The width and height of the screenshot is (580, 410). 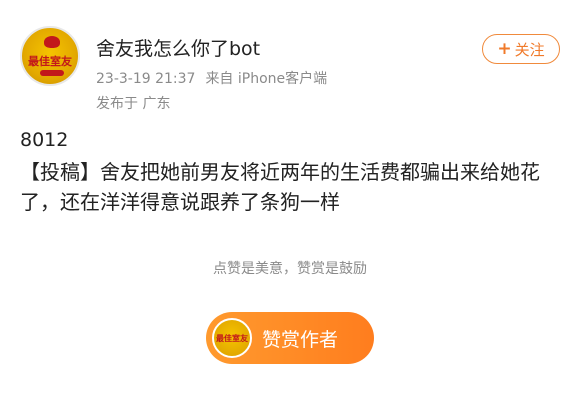 I want to click on reward-avatar-icon: 最佳室友, so click(x=232, y=338).